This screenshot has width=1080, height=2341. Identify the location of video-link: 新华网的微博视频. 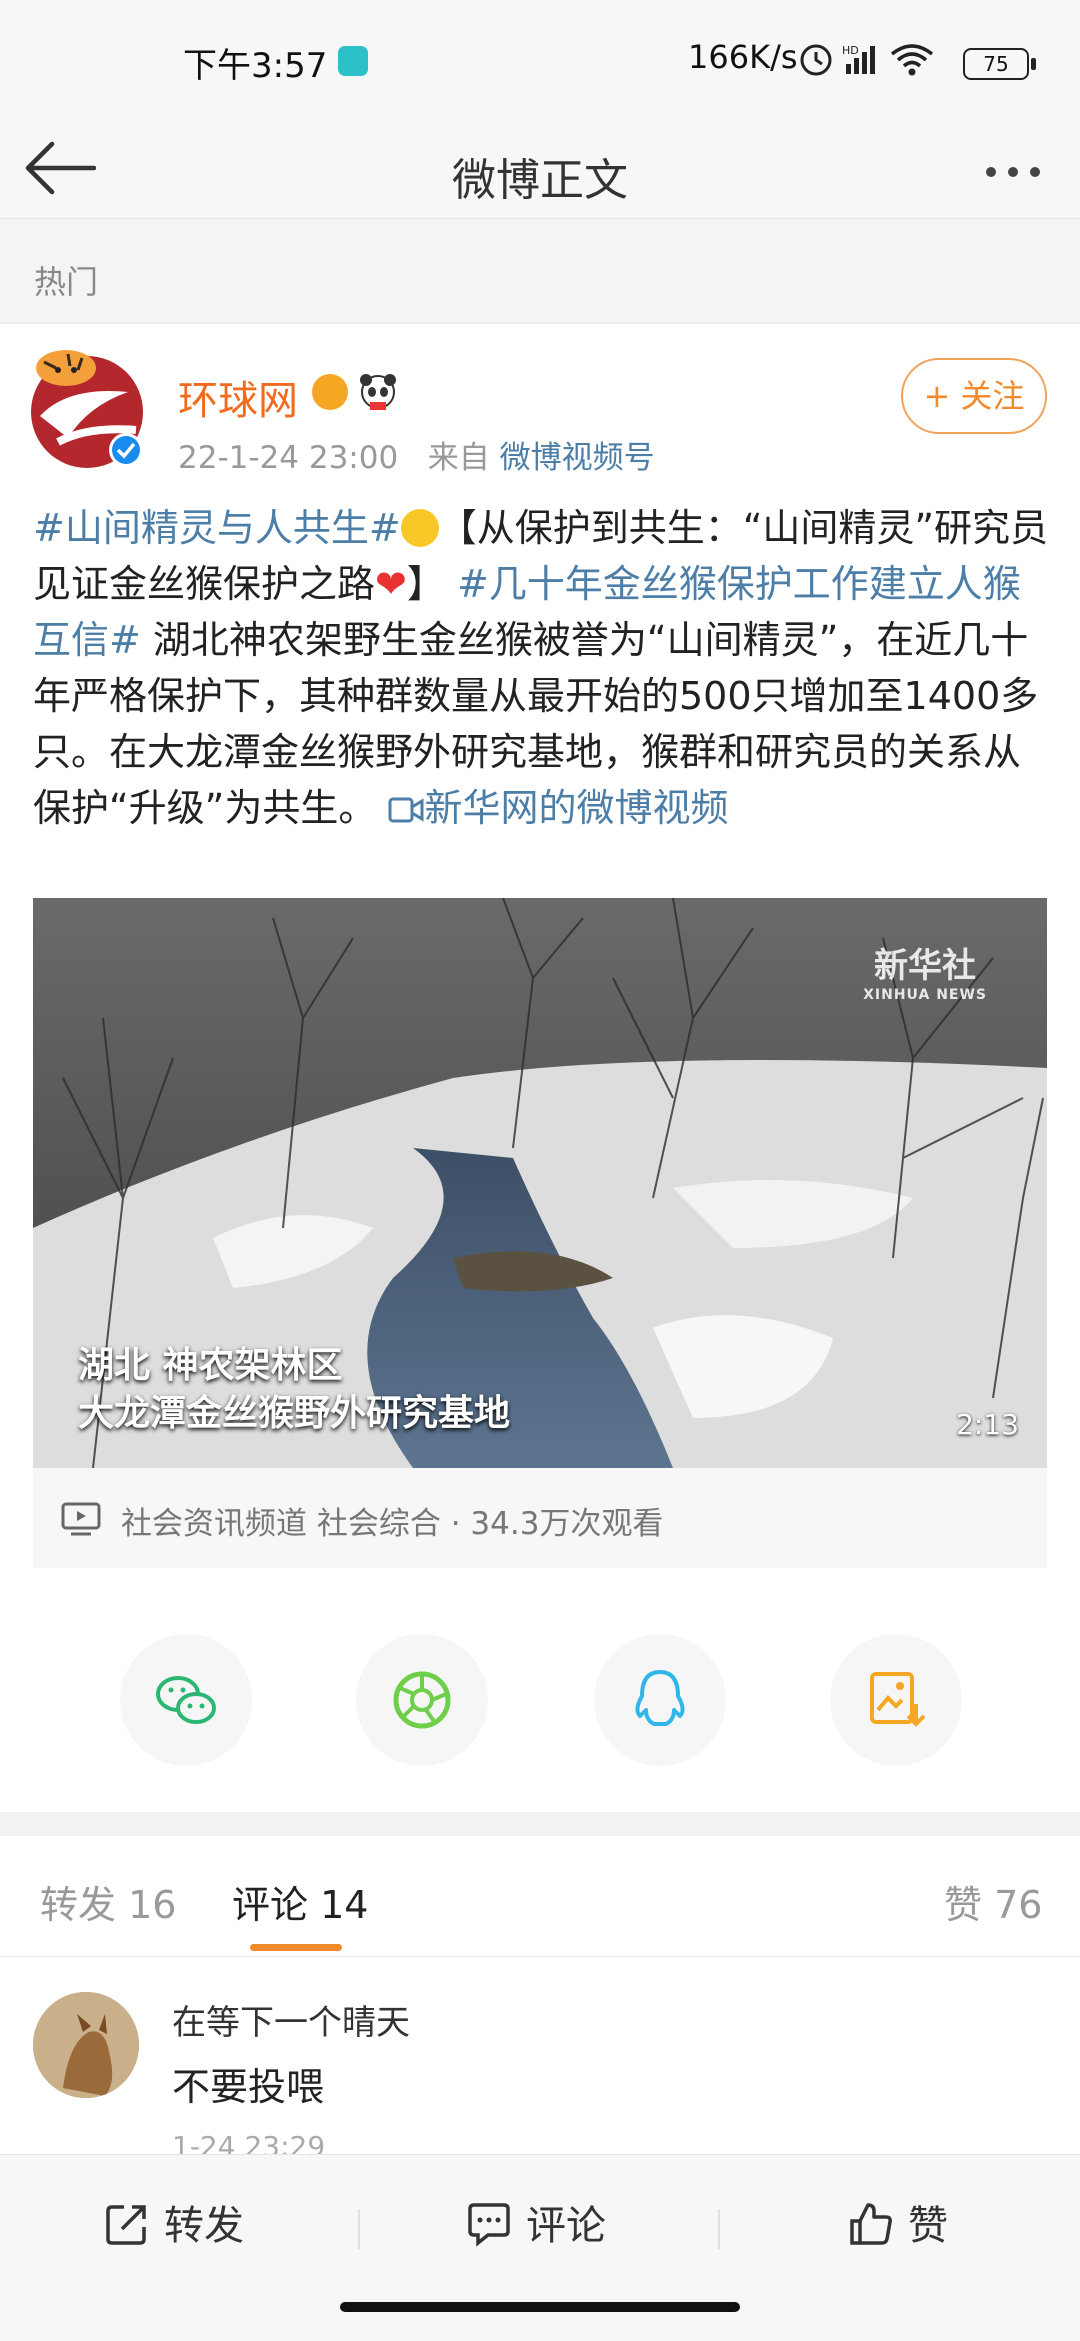
(558, 808).